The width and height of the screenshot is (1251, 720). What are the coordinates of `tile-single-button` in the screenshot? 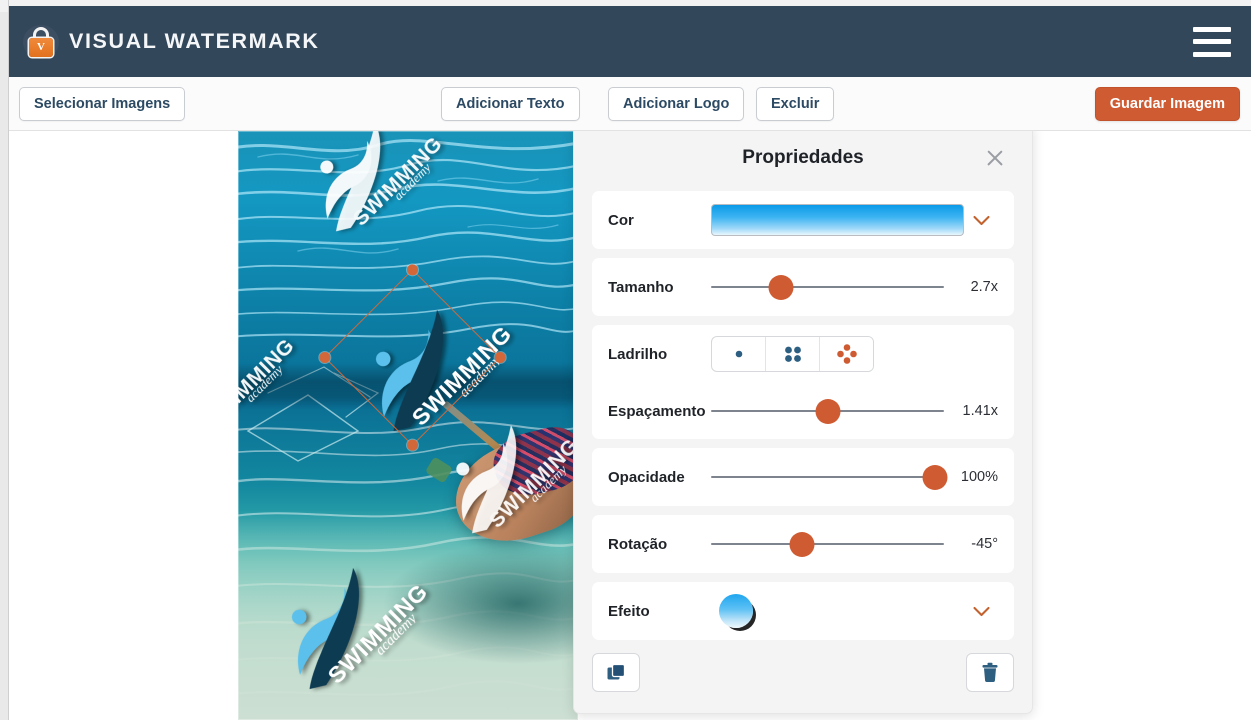 It's located at (739, 354).